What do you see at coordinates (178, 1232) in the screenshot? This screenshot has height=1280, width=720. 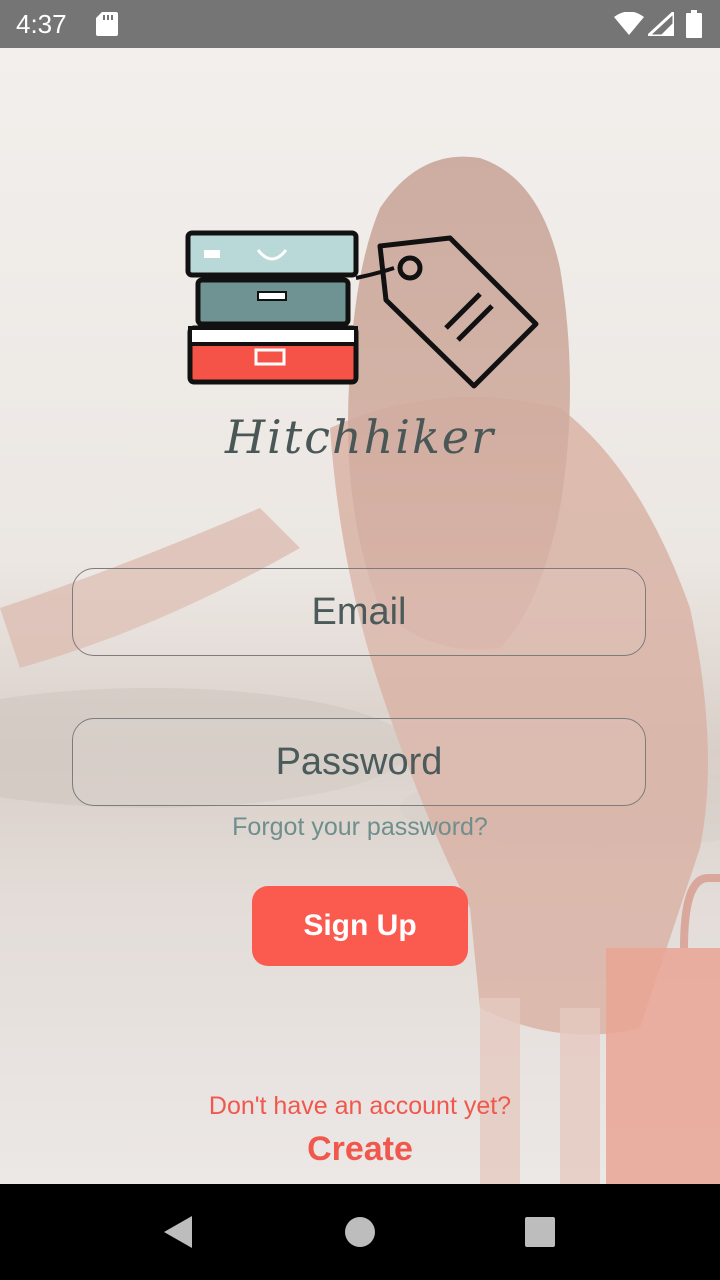 I see `back-icon` at bounding box center [178, 1232].